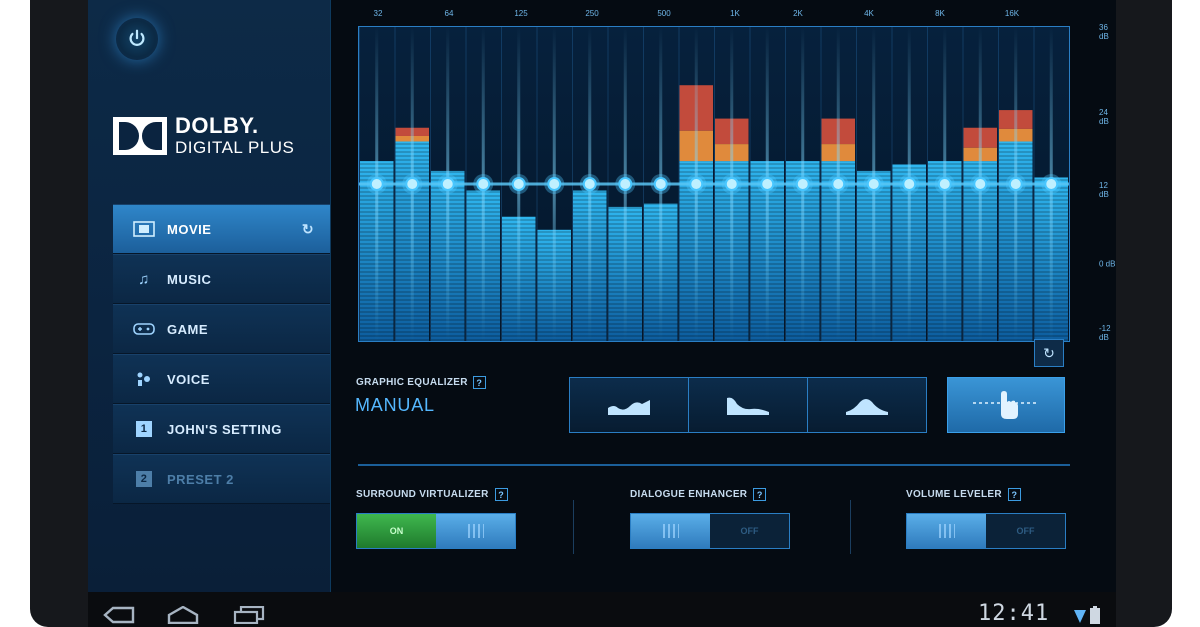 Image resolution: width=1200 pixels, height=627 pixels. What do you see at coordinates (120, 616) in the screenshot?
I see `back-icon` at bounding box center [120, 616].